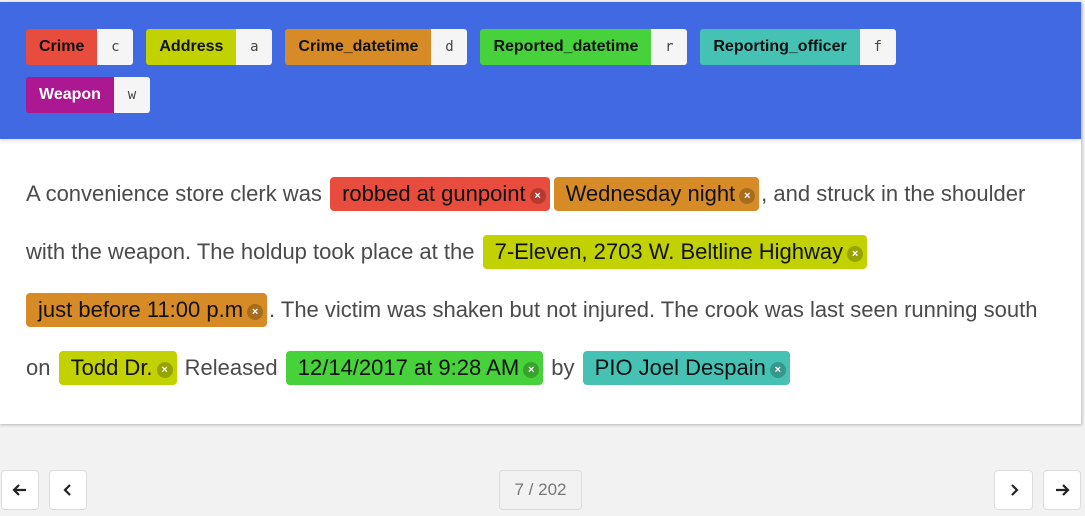 This screenshot has width=1085, height=516. I want to click on last-page-button, so click(1062, 490).